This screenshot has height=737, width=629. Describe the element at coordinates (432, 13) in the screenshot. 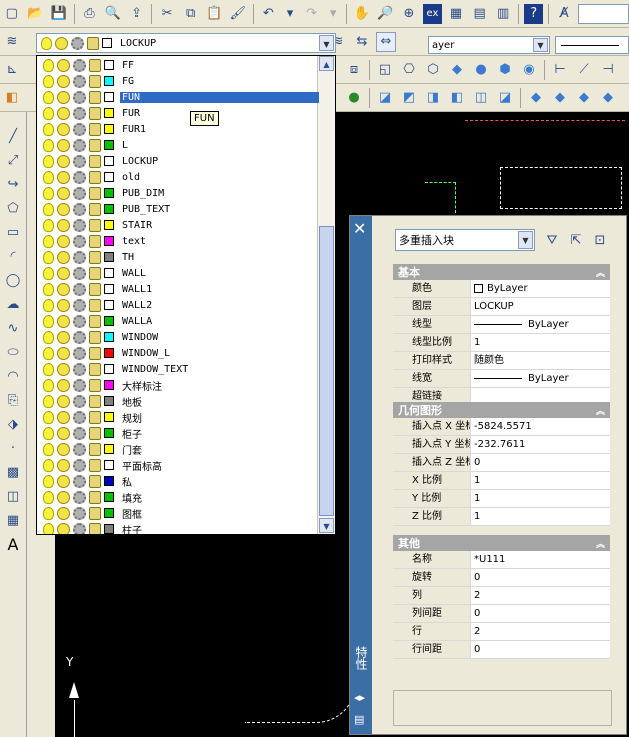

I see `express-tools-icon: ex` at that location.